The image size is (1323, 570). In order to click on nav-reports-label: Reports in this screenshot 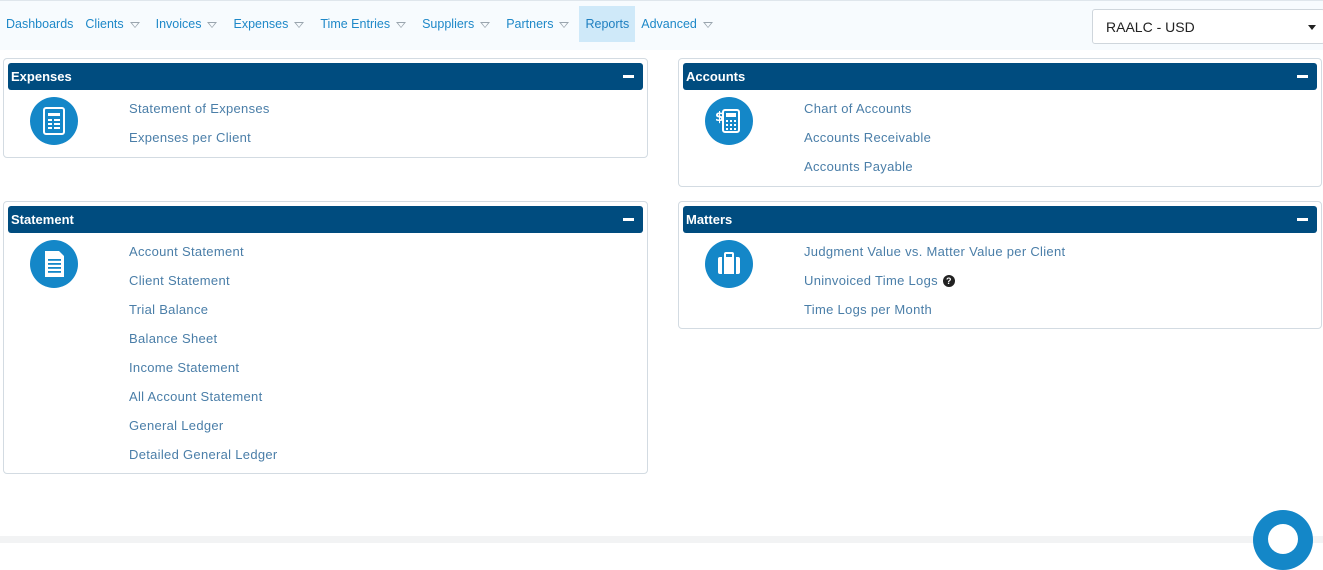, I will do `click(607, 24)`.